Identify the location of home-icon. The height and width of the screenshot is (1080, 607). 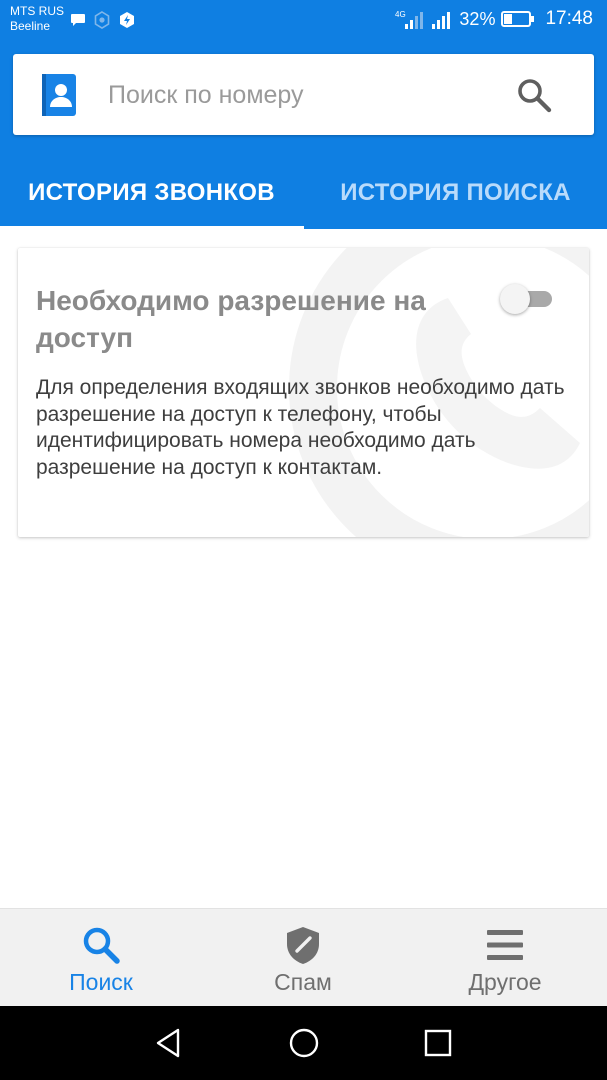
(304, 1043).